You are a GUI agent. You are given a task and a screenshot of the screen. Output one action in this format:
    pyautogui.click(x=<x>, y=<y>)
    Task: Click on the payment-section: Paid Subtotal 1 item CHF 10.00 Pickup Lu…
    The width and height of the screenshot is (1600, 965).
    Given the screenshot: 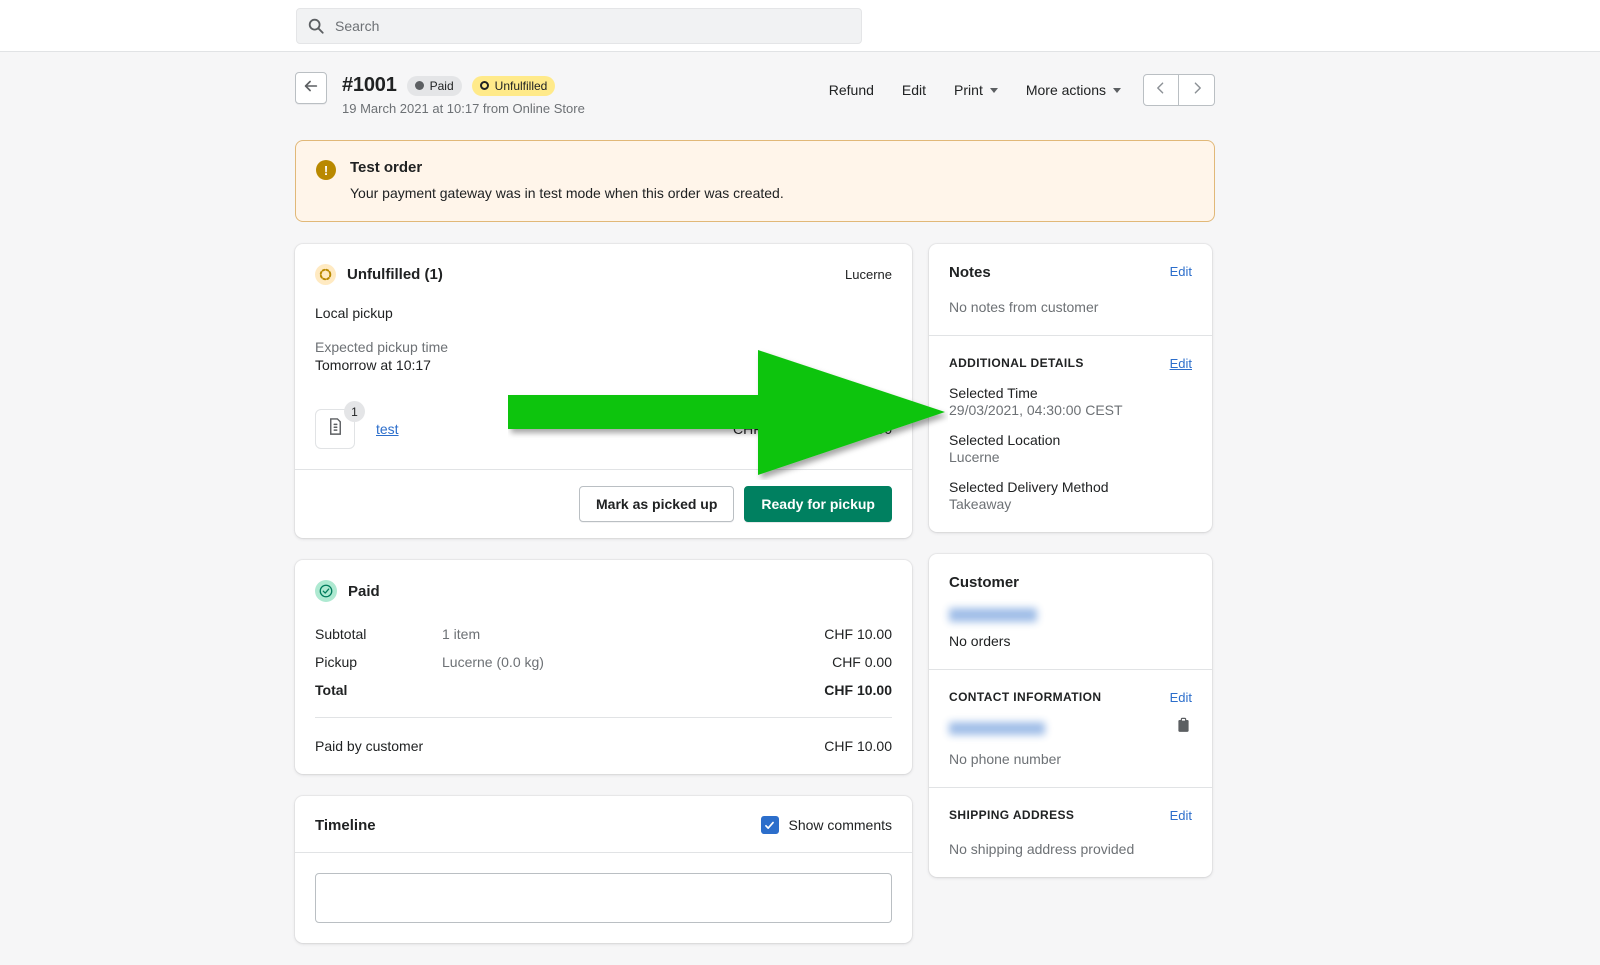 What is the action you would take?
    pyautogui.click(x=603, y=667)
    